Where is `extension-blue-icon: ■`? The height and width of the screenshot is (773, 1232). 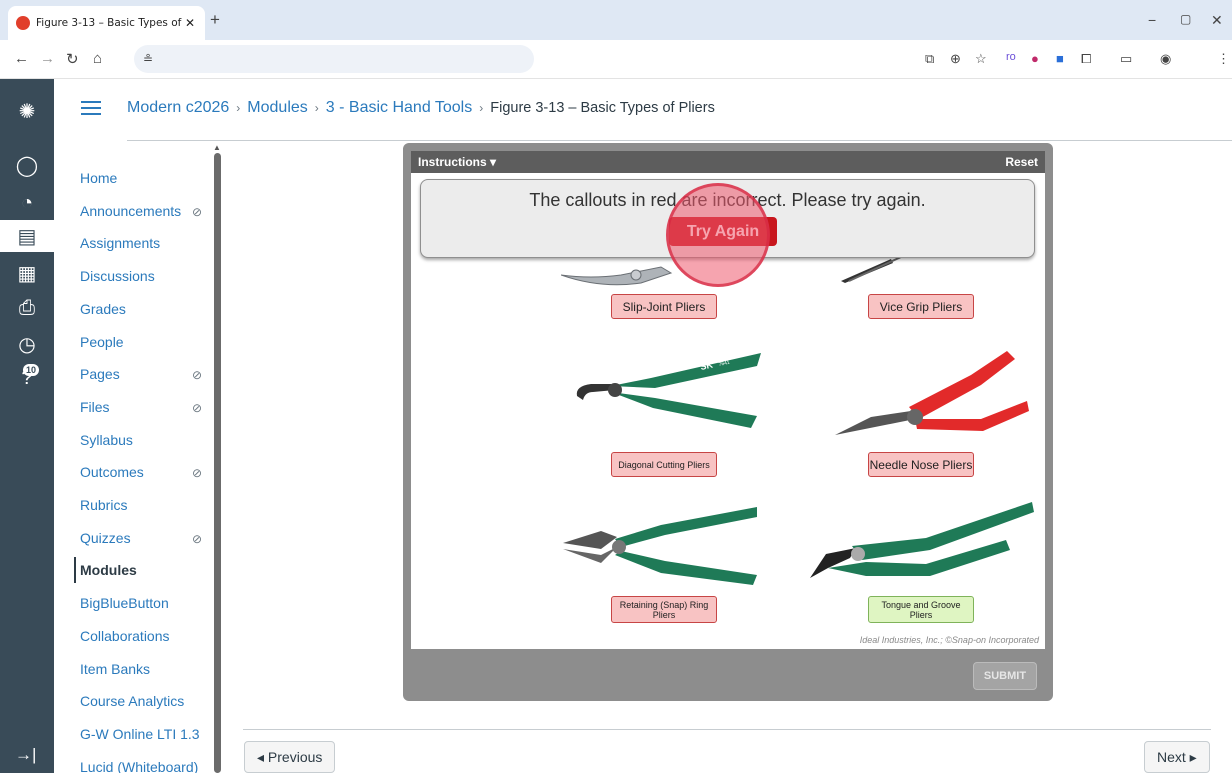
extension-blue-icon: ■ is located at coordinates (1060, 58).